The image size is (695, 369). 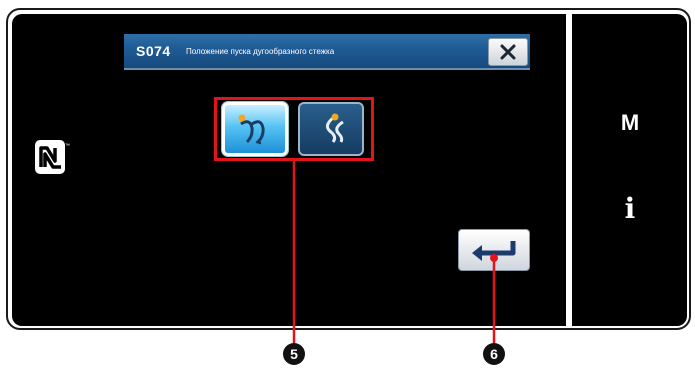 I want to click on callout-enter: 6, so click(x=494, y=354).